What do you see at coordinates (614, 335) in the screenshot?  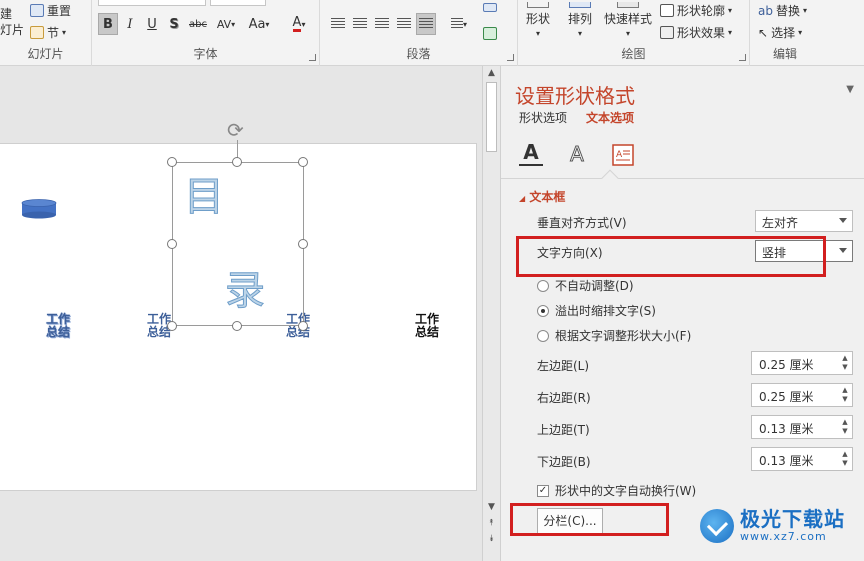 I see `radio-resize-shape: 根据文字调整形状大小(F)` at bounding box center [614, 335].